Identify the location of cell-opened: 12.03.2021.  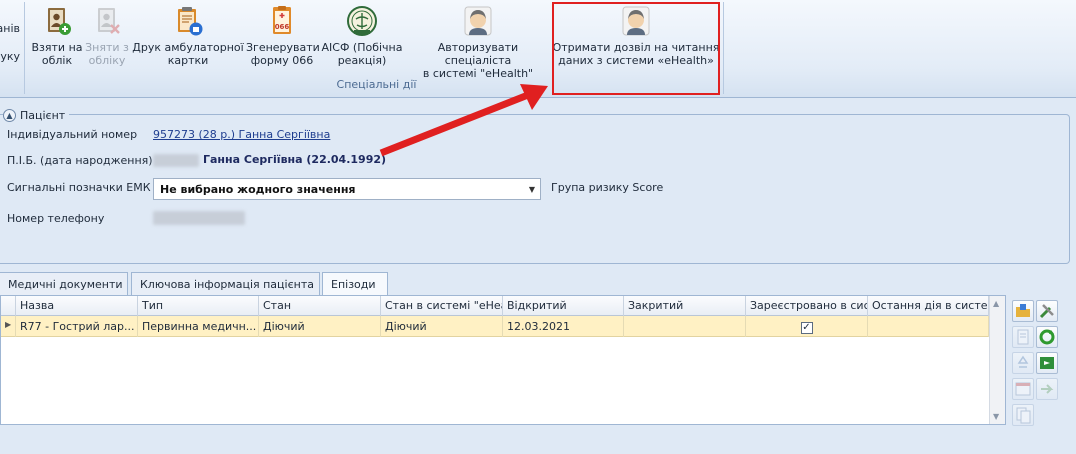
(563, 326).